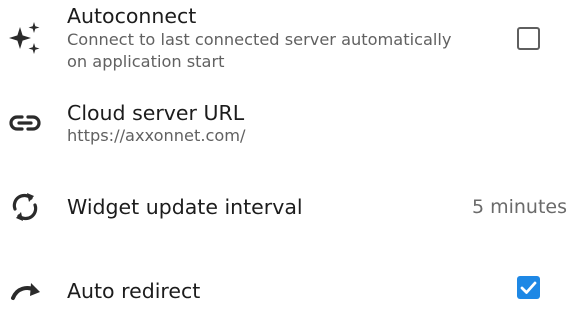 This screenshot has width=571, height=310. What do you see at coordinates (519, 207) in the screenshot?
I see `widget-update-interval-value: 5 minutes` at bounding box center [519, 207].